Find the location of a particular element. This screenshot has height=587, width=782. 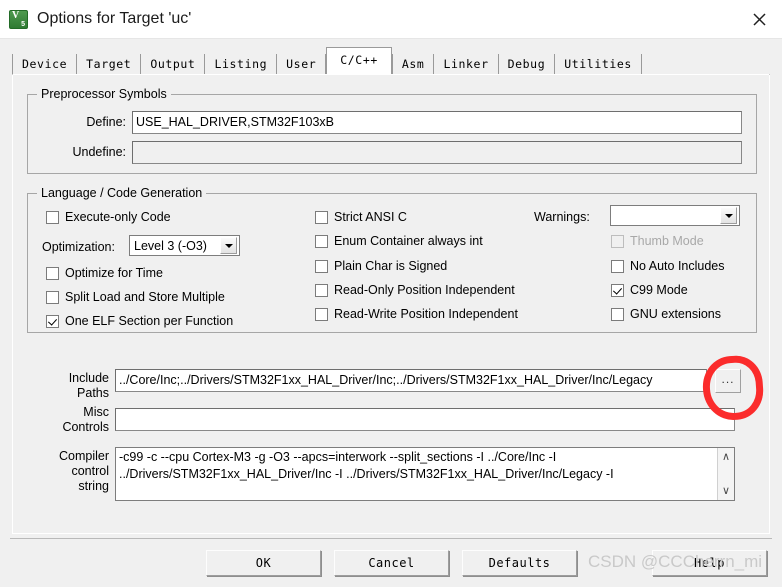

tab-utilities: Utilities is located at coordinates (598, 64).